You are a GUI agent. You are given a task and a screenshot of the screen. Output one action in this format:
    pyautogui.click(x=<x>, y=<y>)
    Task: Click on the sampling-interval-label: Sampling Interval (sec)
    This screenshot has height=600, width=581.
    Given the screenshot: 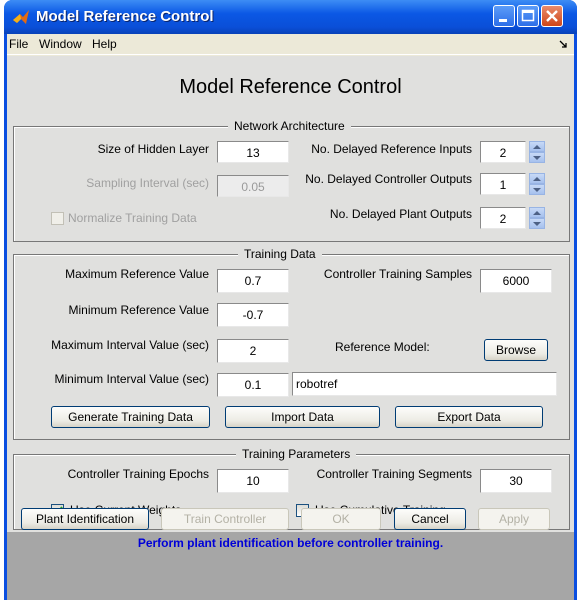 What is the action you would take?
    pyautogui.click(x=147, y=183)
    